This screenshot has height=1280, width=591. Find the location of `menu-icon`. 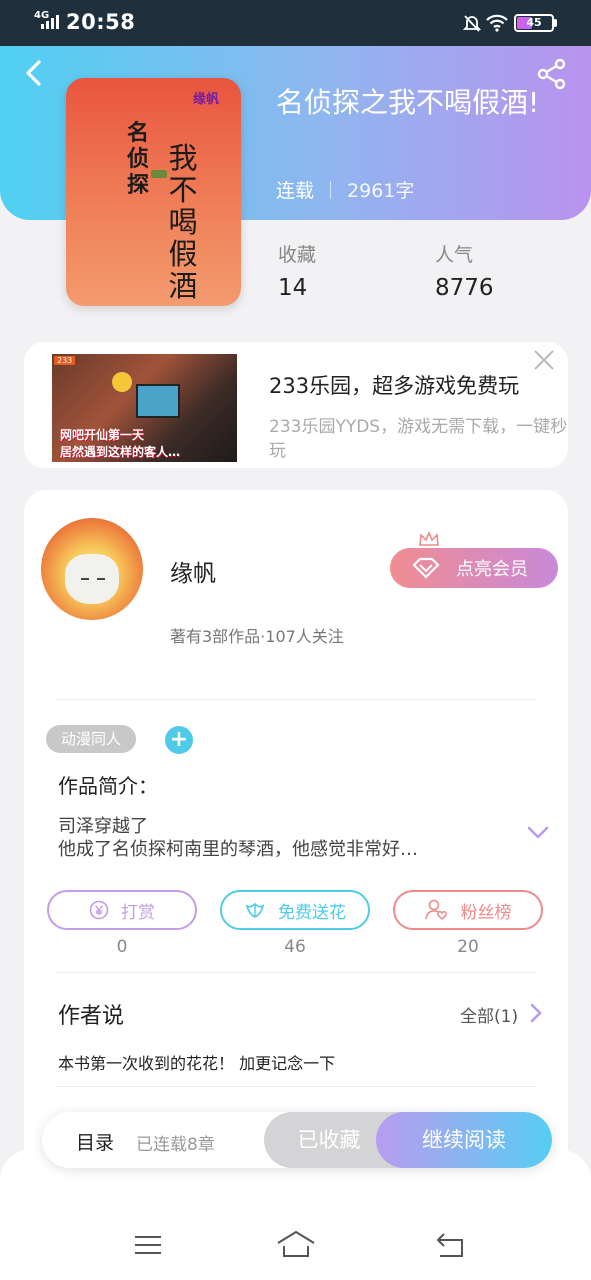

menu-icon is located at coordinates (148, 1245).